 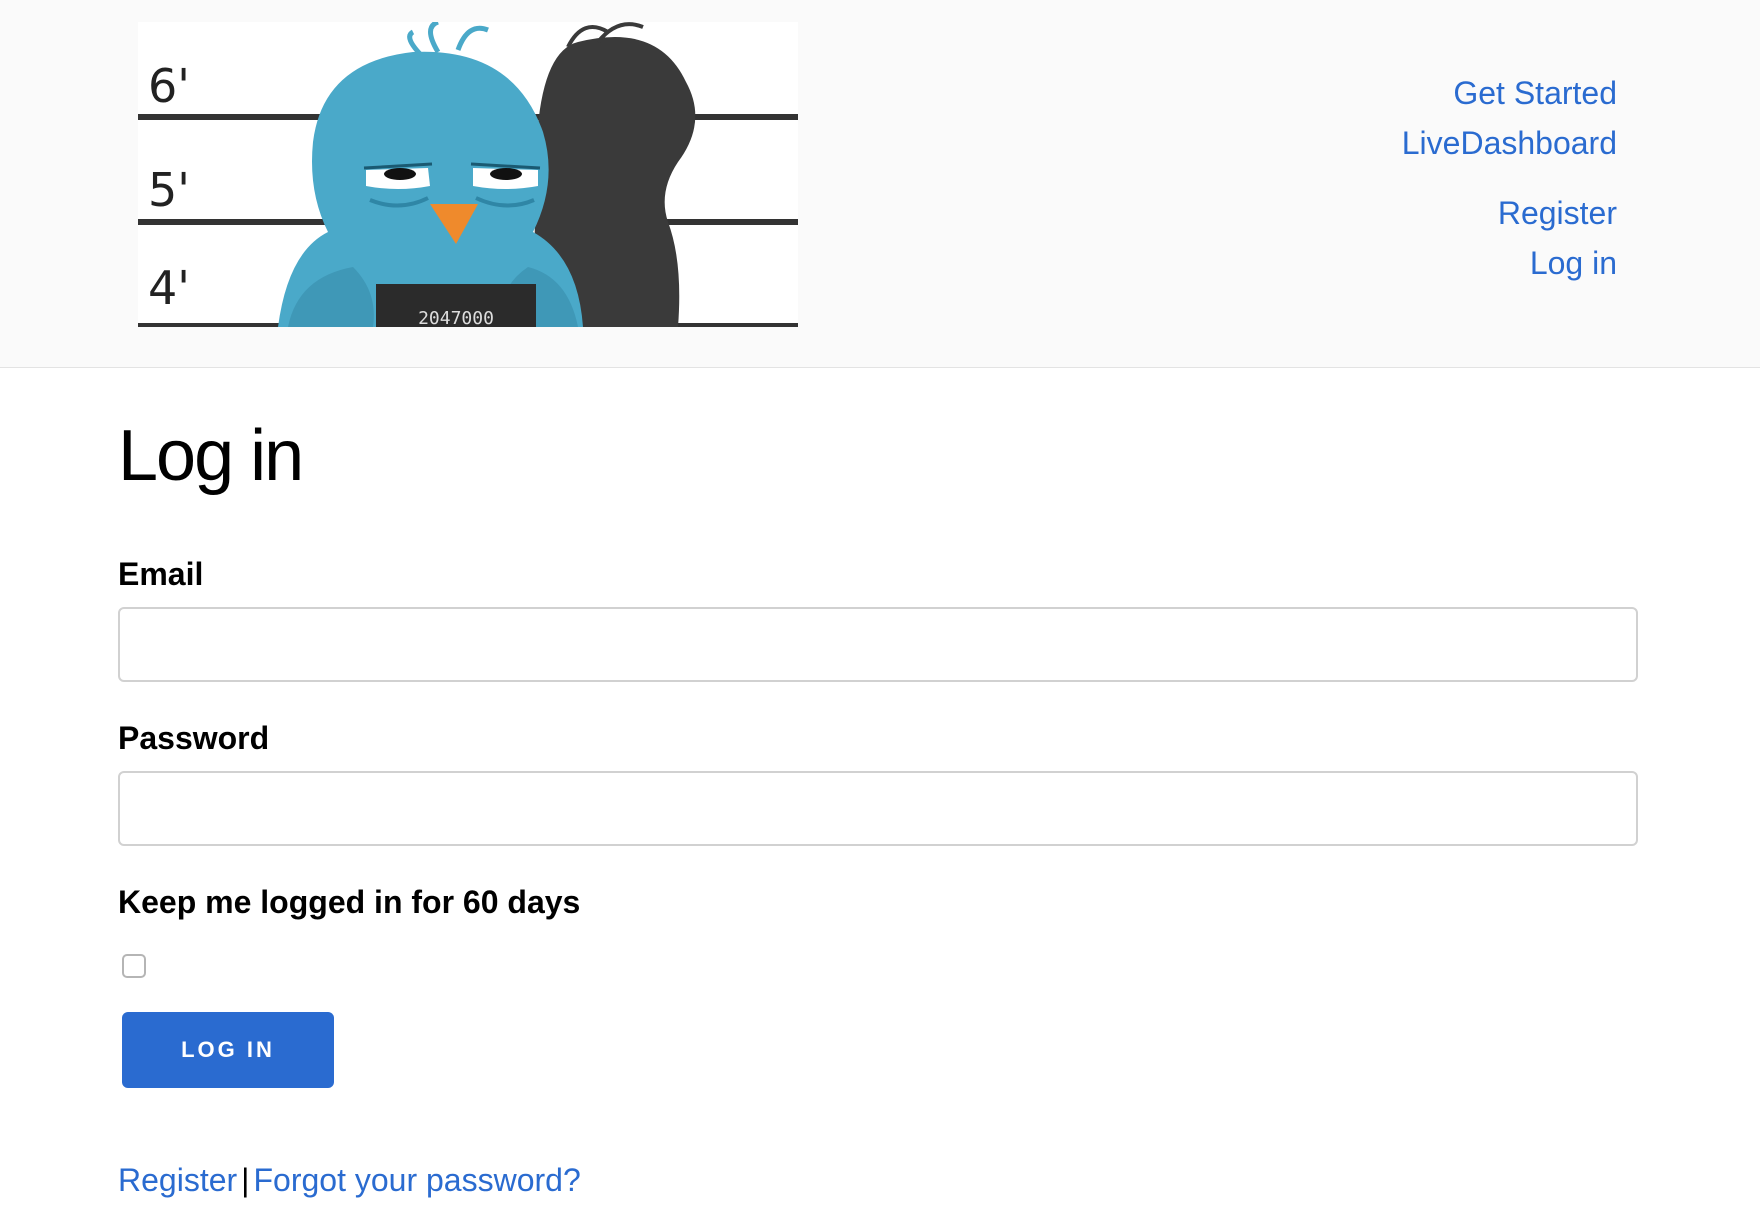 I want to click on nav-get-started-link: Get Started, so click(x=1509, y=93).